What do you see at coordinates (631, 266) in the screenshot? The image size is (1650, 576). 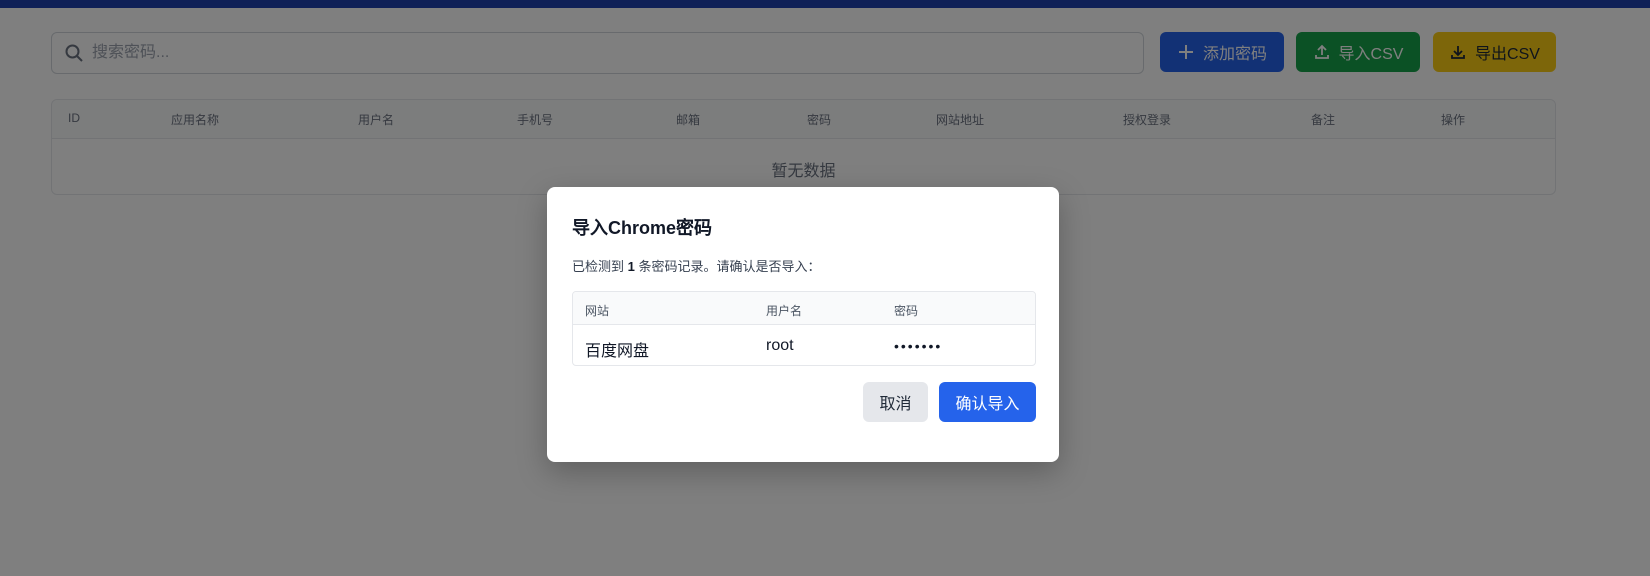 I see `record-count: 1` at bounding box center [631, 266].